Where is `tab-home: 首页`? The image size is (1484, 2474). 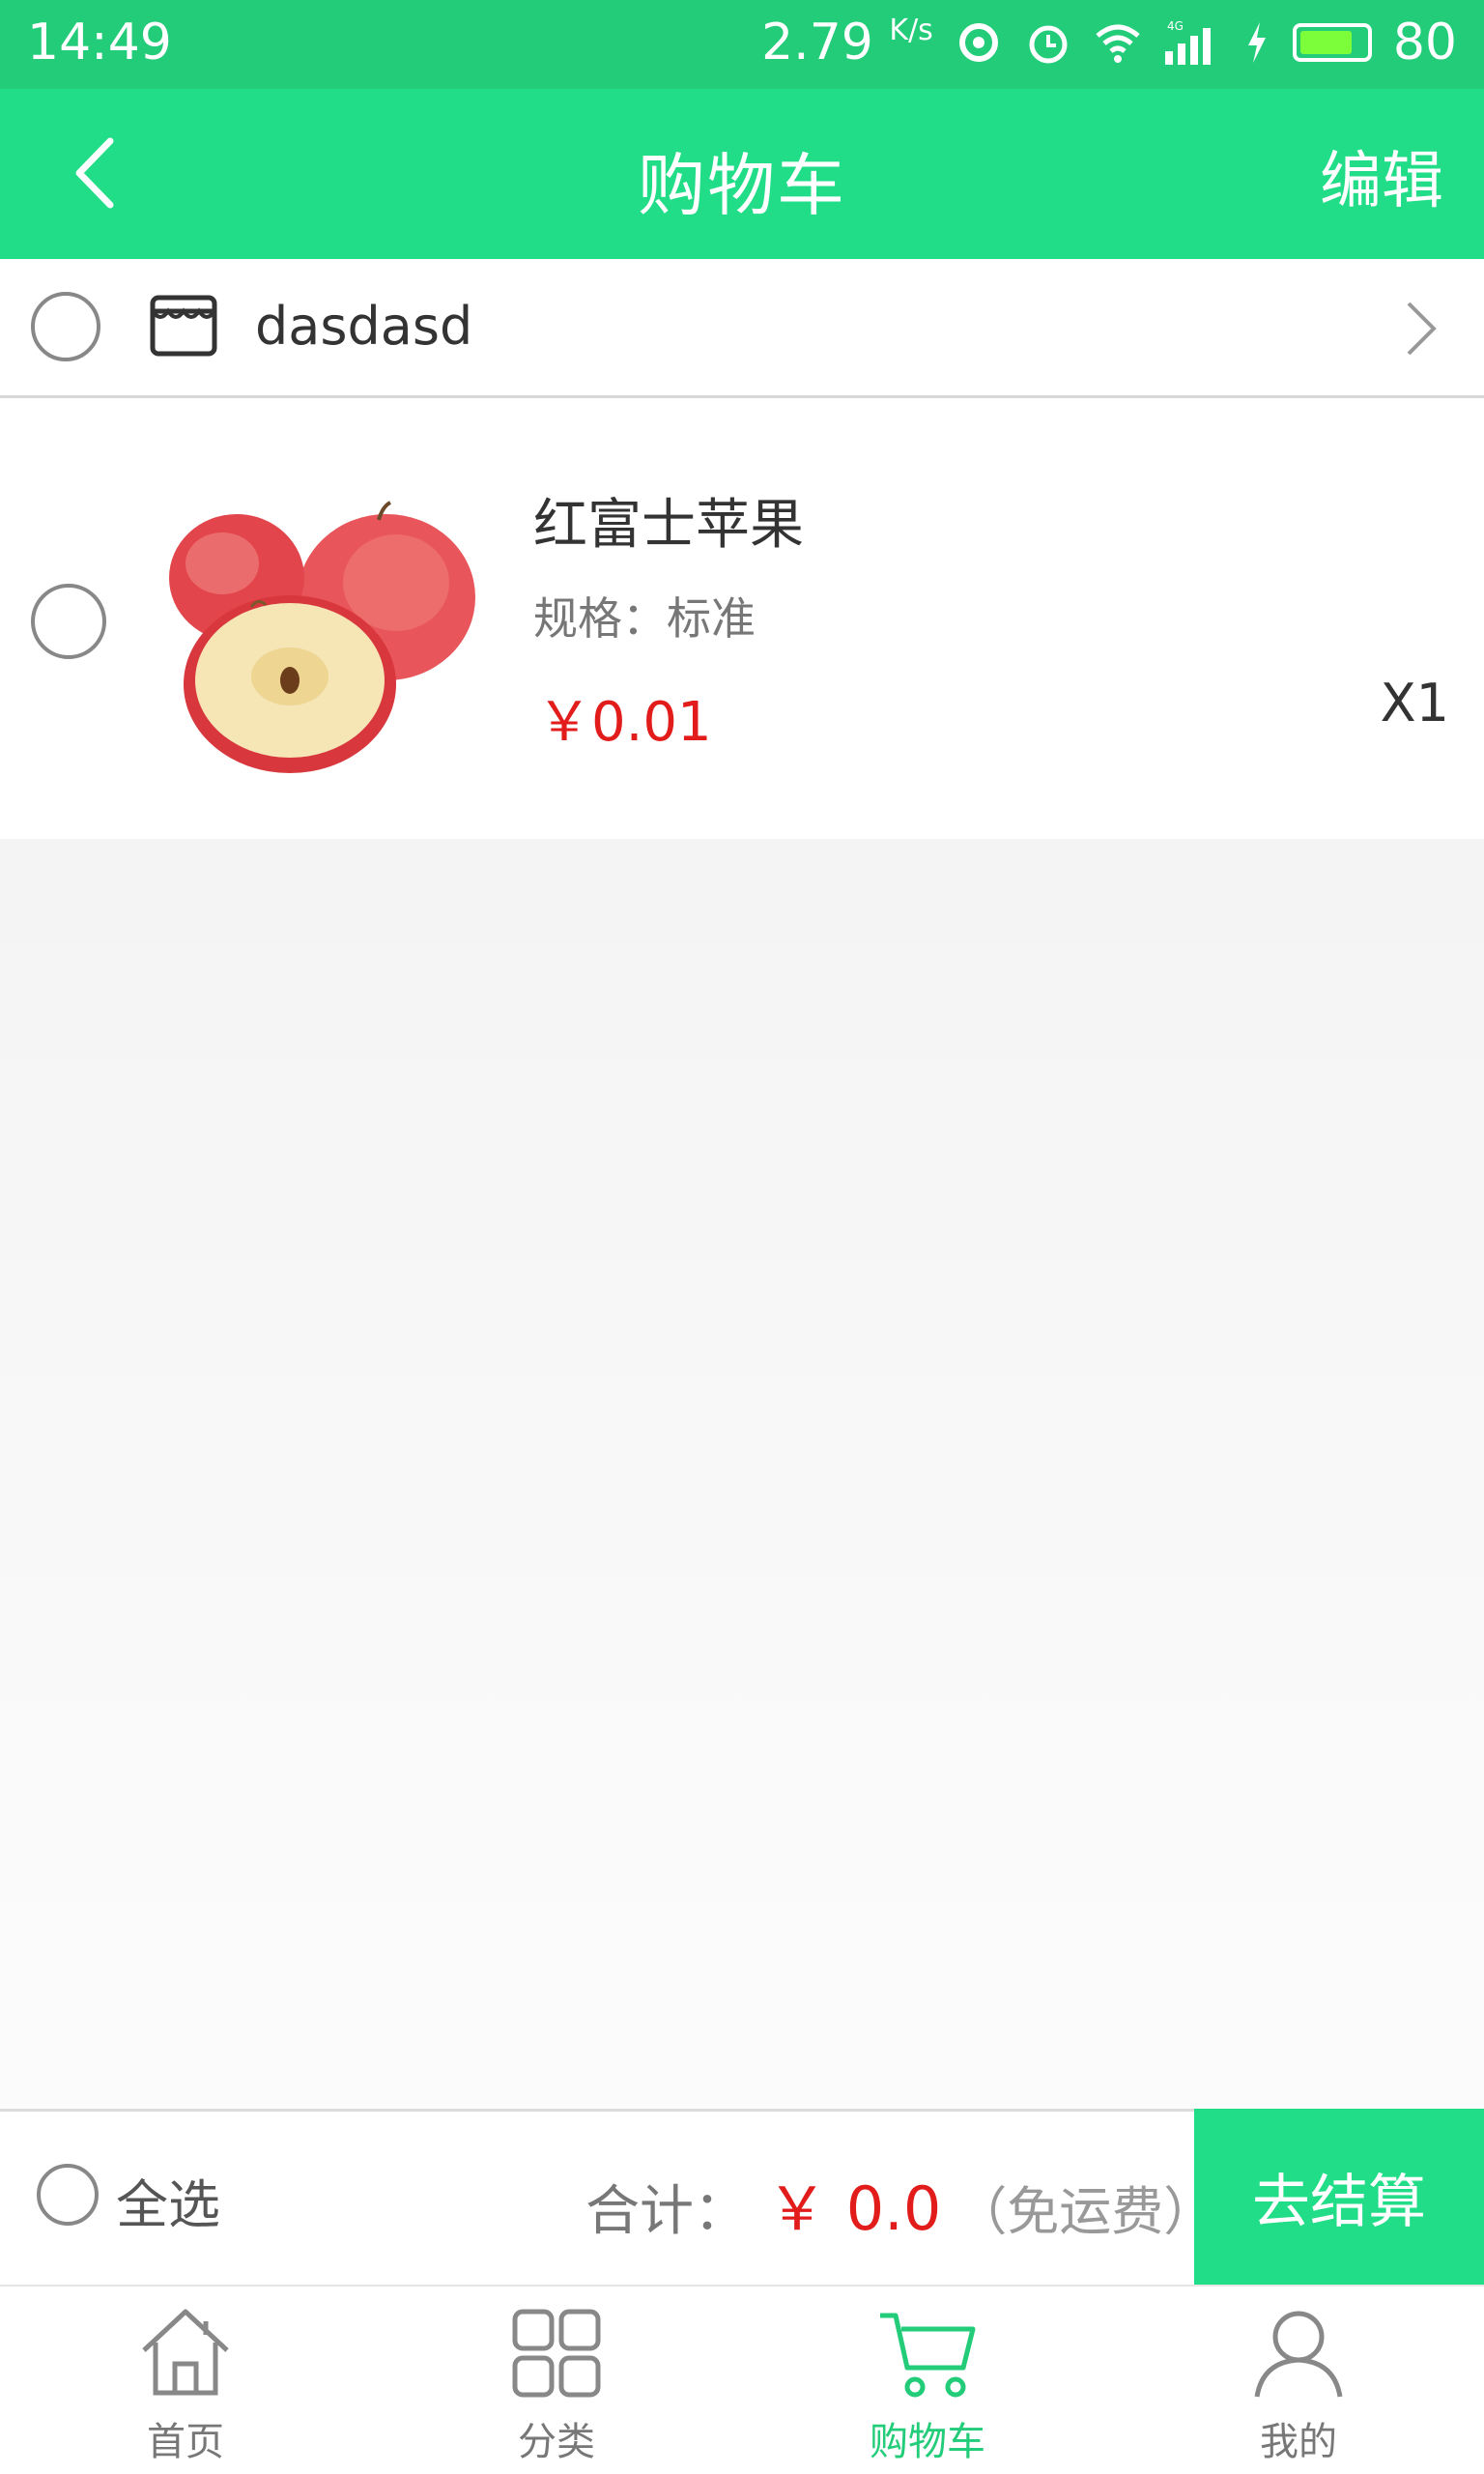 tab-home: 首页 is located at coordinates (185, 2381).